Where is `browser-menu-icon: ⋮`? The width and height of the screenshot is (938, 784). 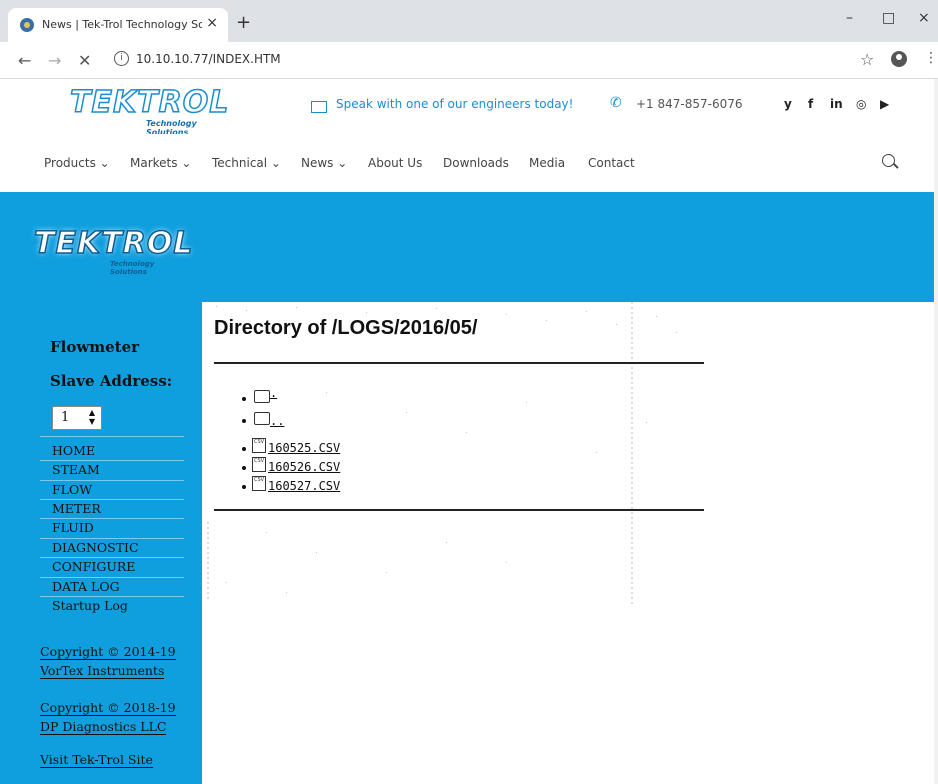 browser-menu-icon: ⋮ is located at coordinates (931, 58).